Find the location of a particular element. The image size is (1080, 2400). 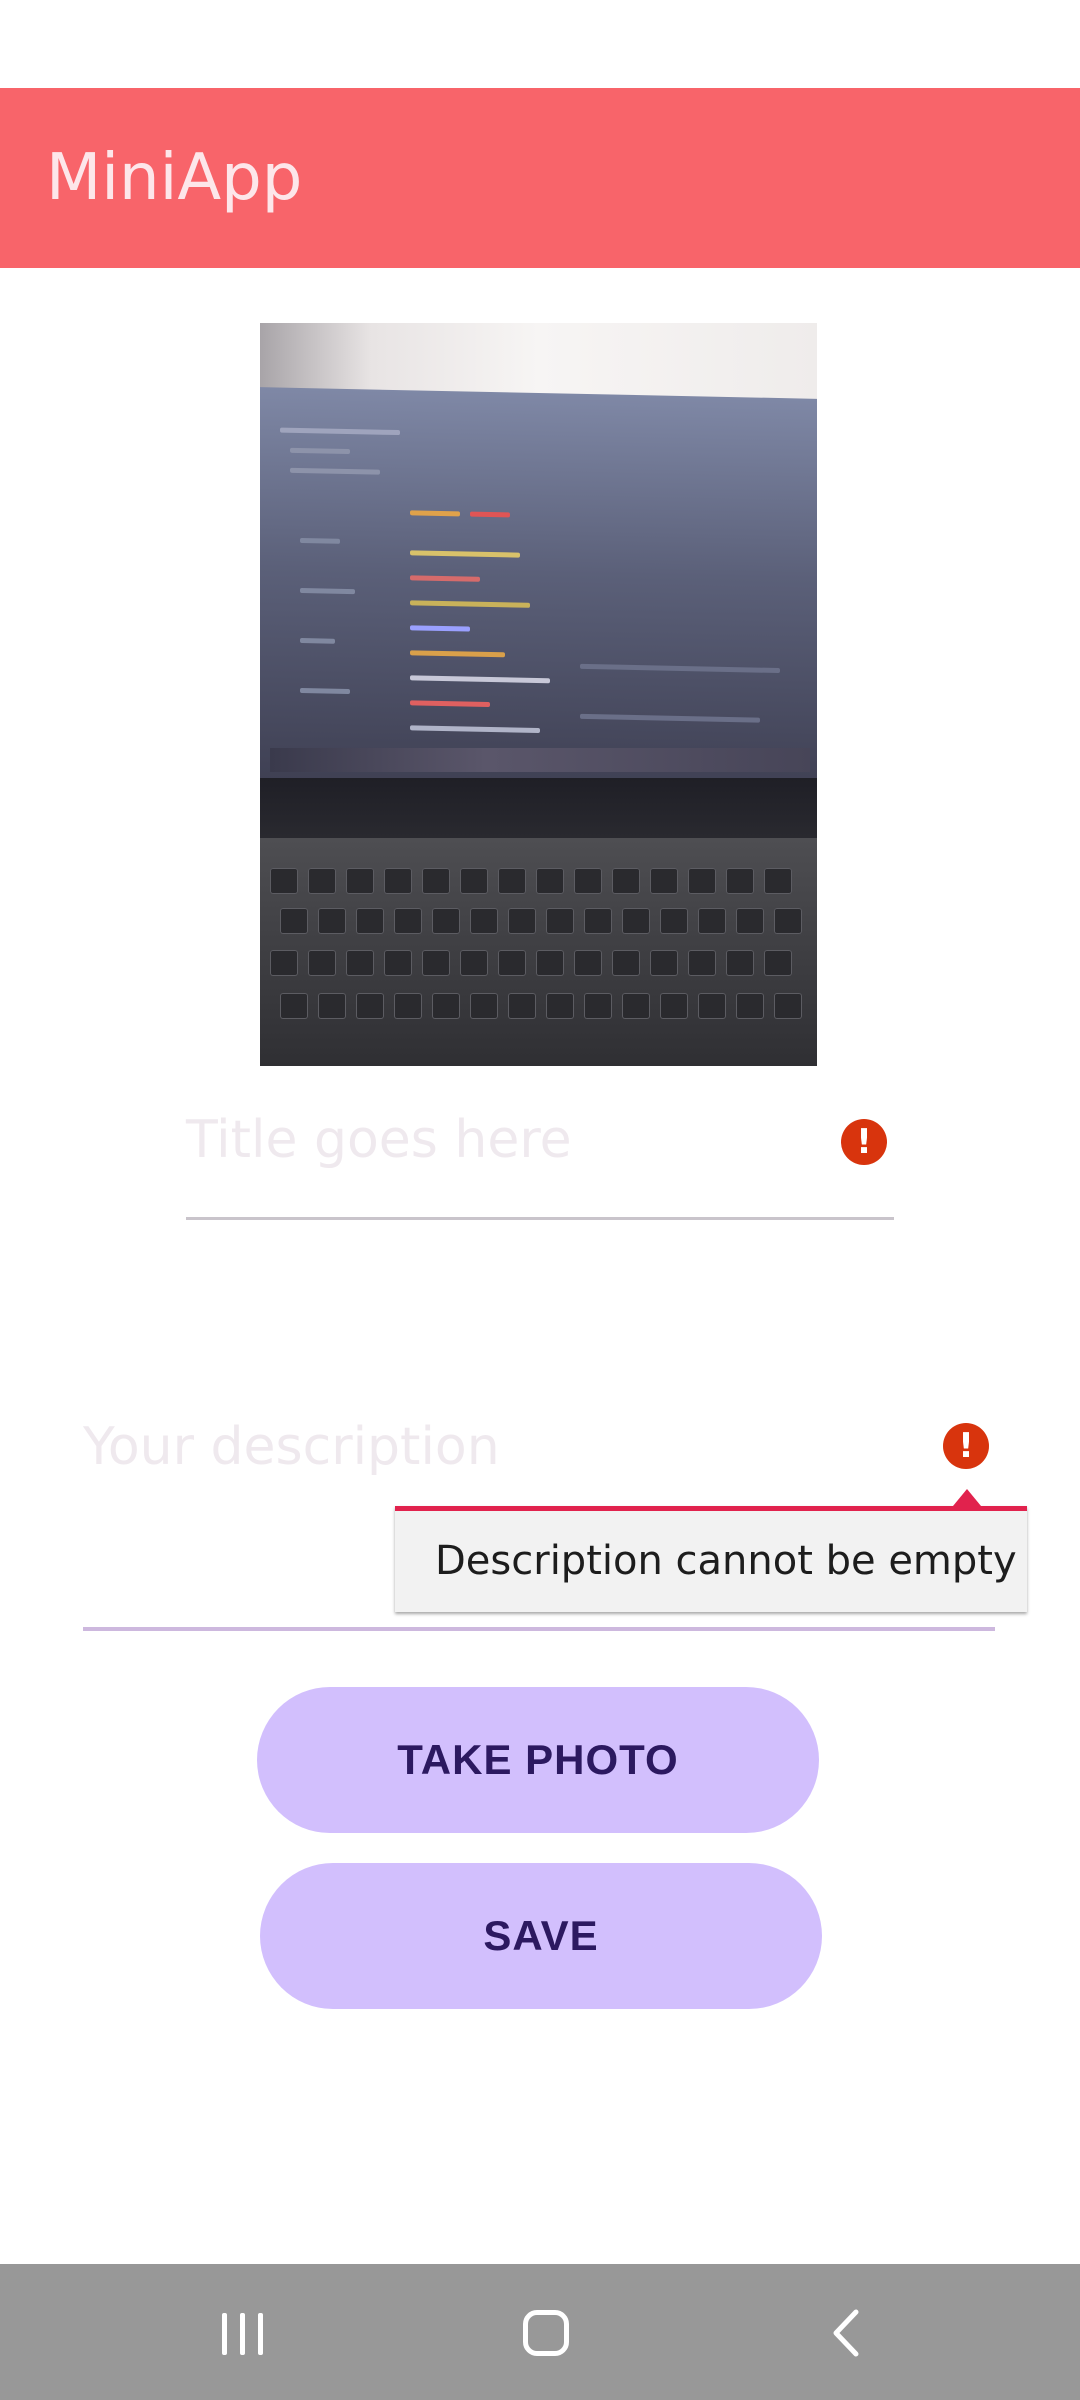

back-icon is located at coordinates (846, 2333).